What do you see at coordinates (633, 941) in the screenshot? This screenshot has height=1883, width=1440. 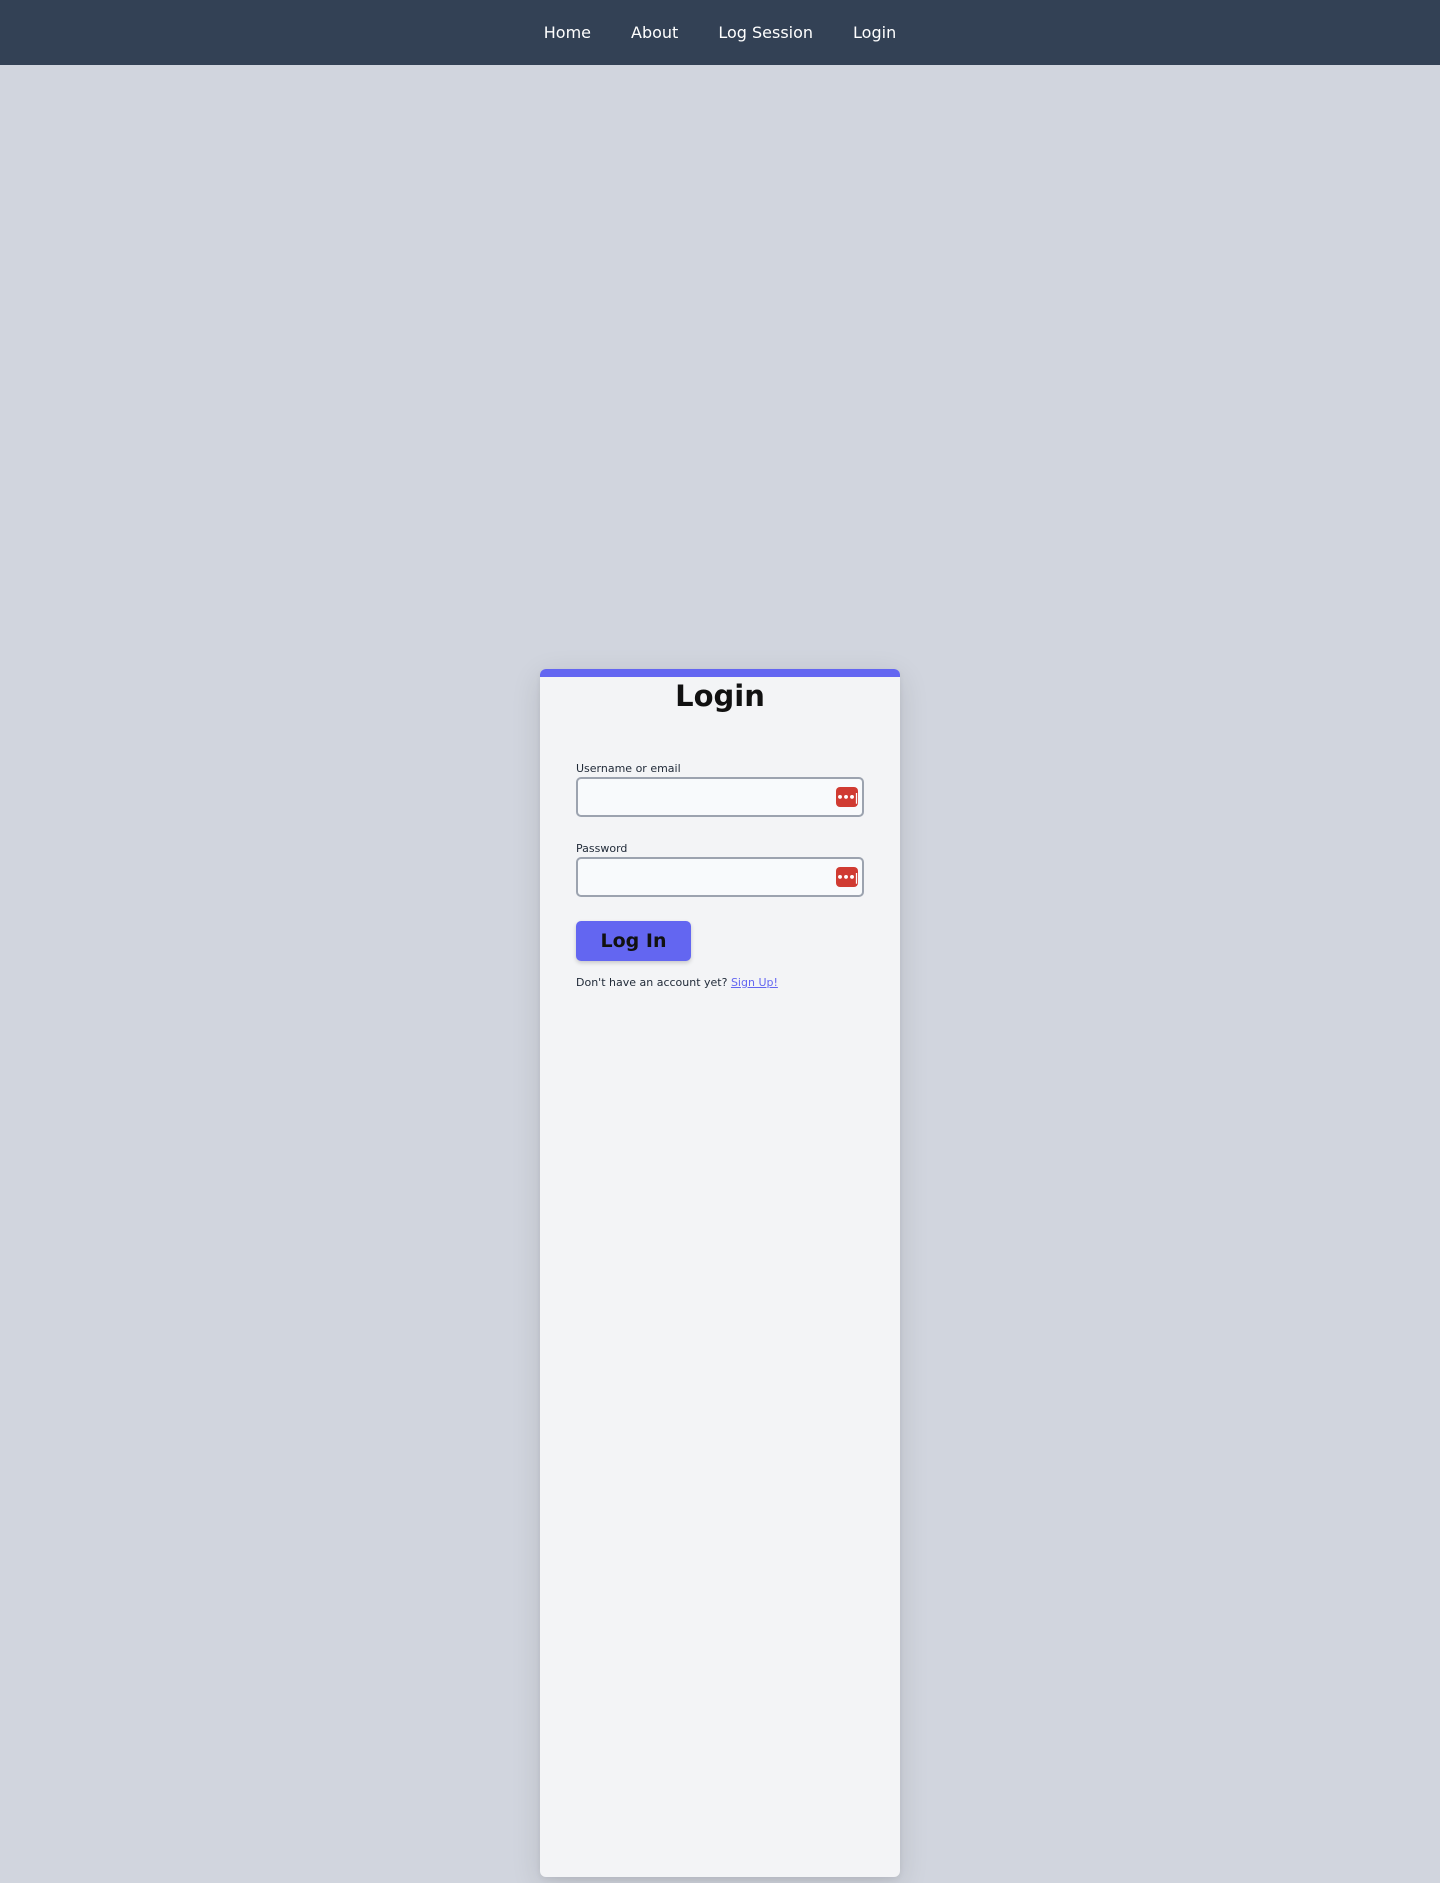 I see `login-button: Log In` at bounding box center [633, 941].